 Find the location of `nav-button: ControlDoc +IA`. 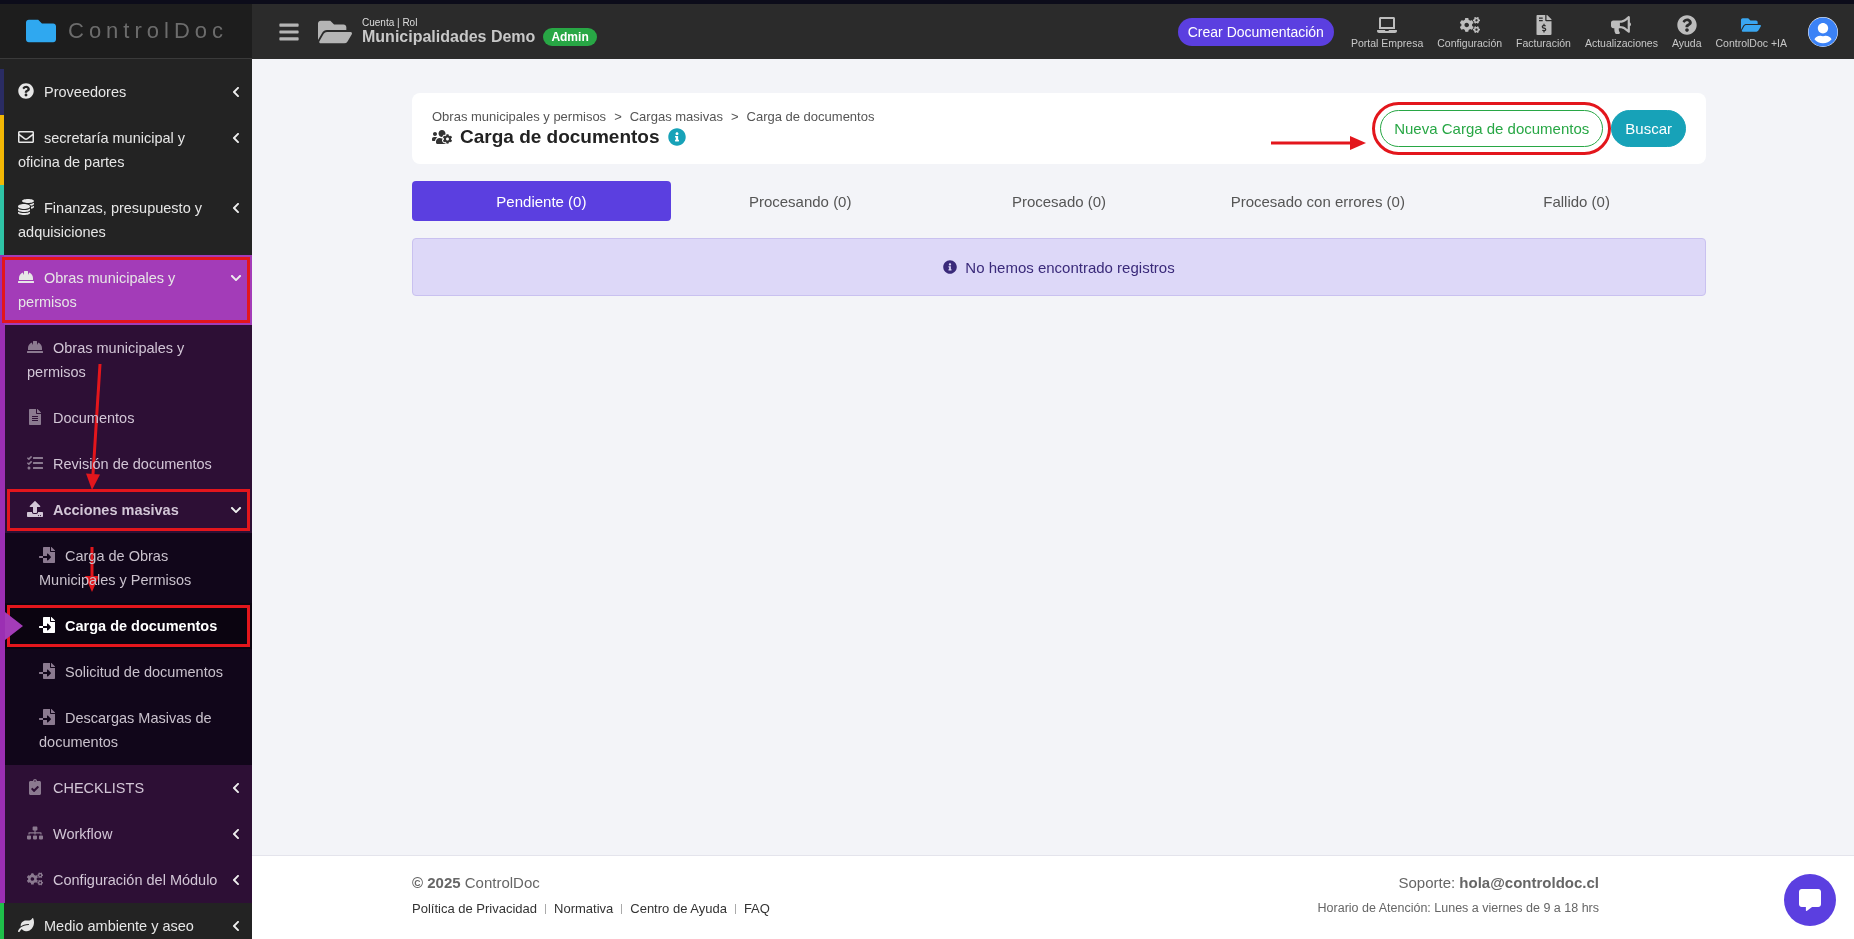

nav-button: ControlDoc +IA is located at coordinates (1751, 31).